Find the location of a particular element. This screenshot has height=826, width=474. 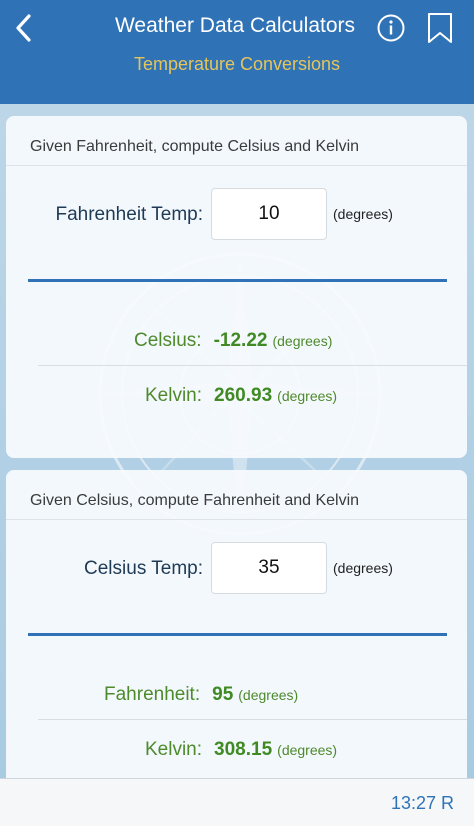

info-circle-icon is located at coordinates (391, 28).